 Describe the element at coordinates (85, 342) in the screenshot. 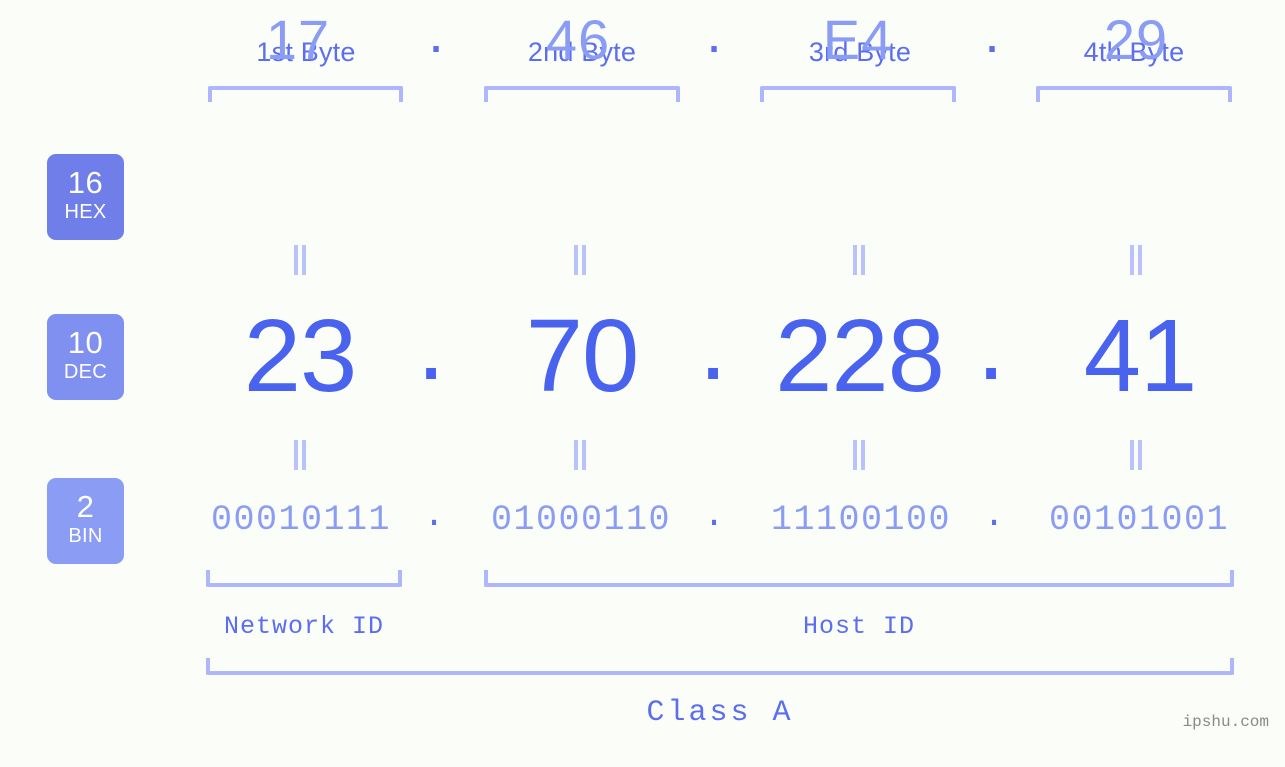

I see `dec-badge-number: 10` at that location.